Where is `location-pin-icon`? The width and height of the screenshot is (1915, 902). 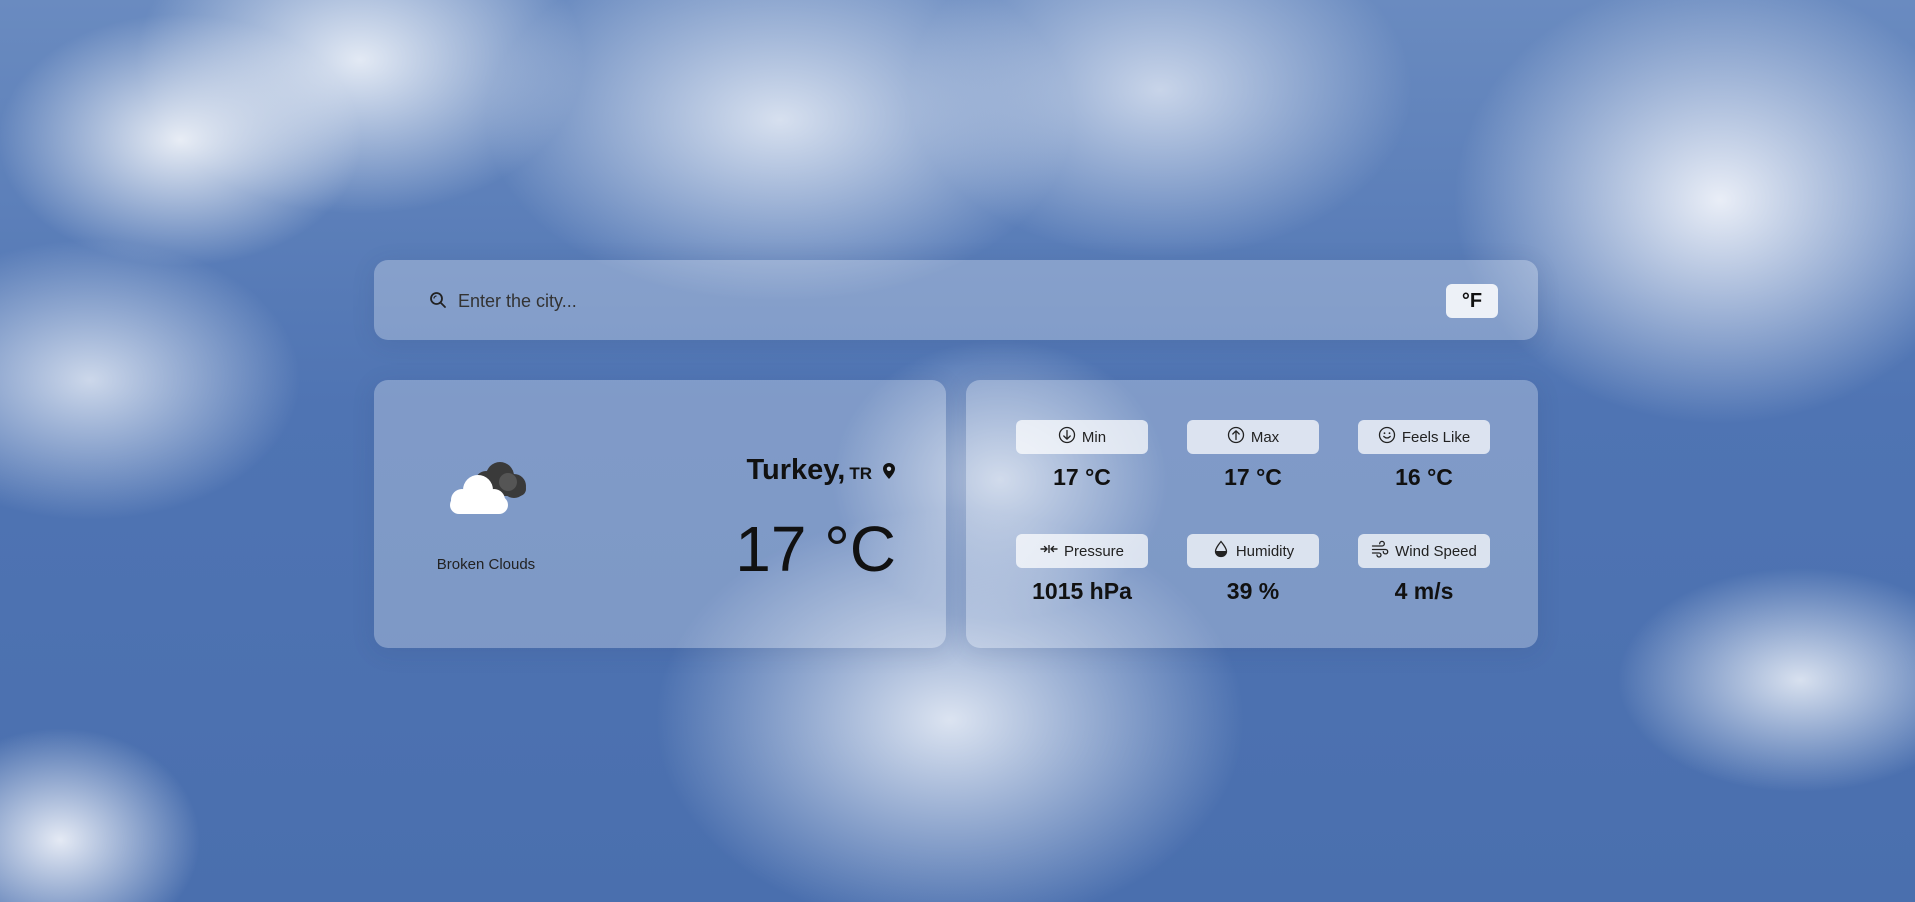
location-pin-icon is located at coordinates (889, 471).